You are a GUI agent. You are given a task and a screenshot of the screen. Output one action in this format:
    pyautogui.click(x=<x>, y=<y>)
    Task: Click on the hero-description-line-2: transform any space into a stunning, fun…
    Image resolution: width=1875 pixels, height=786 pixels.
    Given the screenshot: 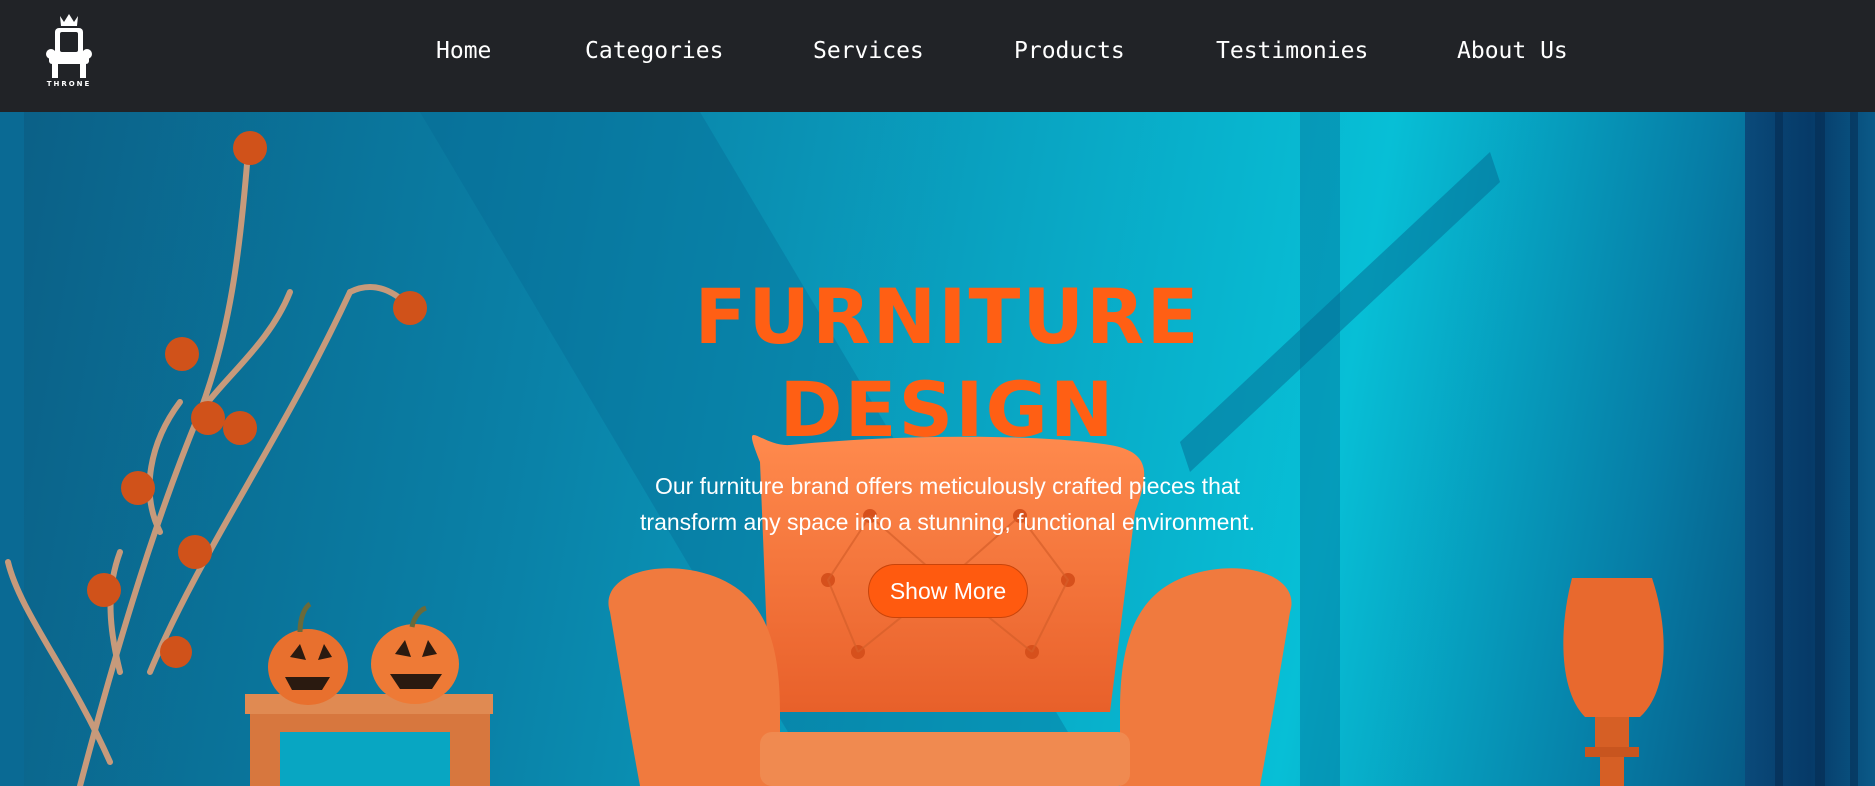 What is the action you would take?
    pyautogui.click(x=947, y=522)
    